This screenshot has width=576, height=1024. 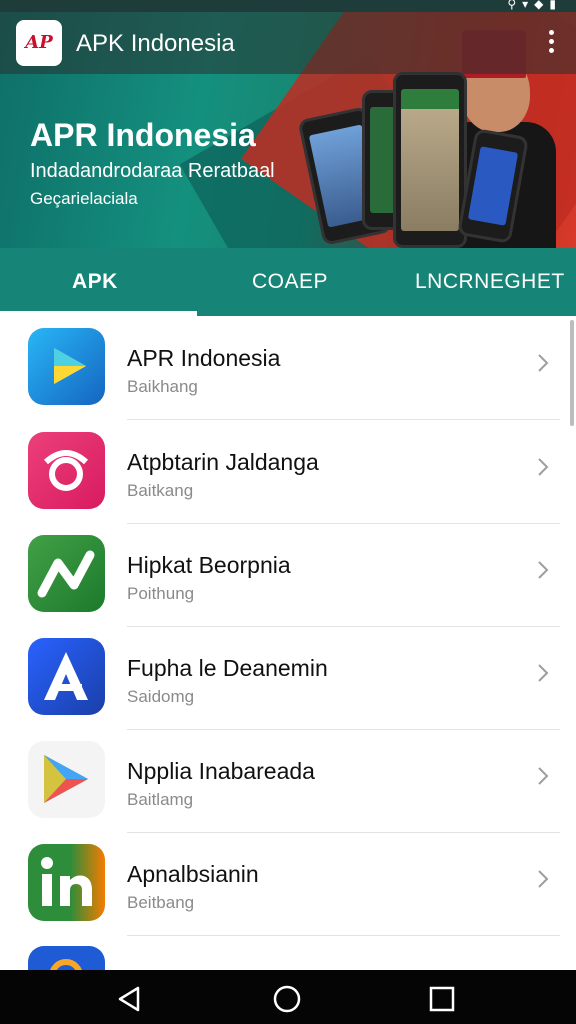 I want to click on tab-apk: APK, so click(x=95, y=282).